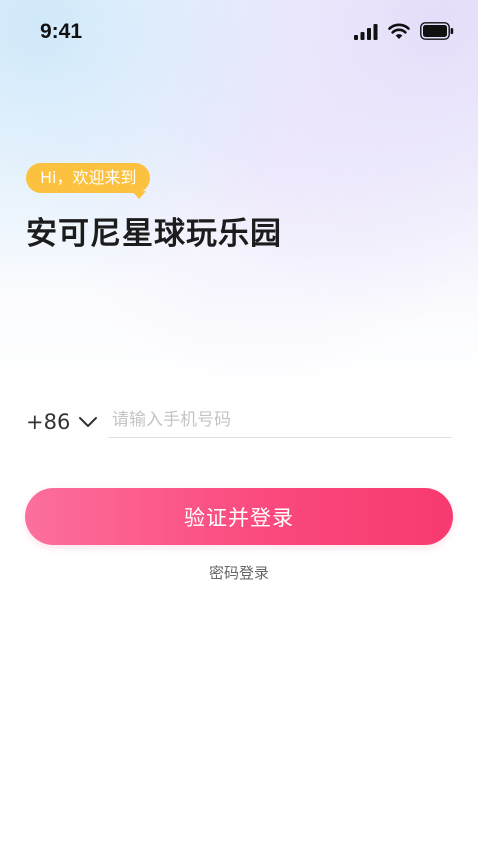  Describe the element at coordinates (399, 31) in the screenshot. I see `wifi-icon` at that location.